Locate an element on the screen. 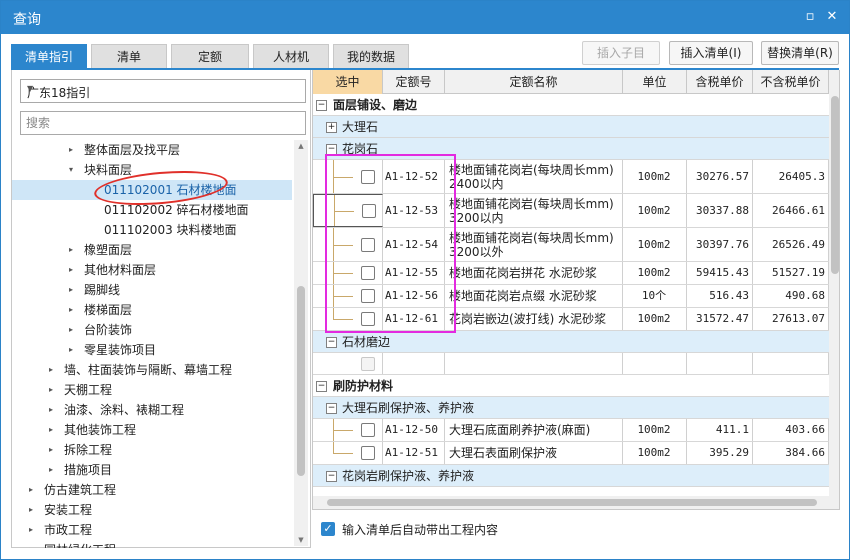  table-hscroll-thumb is located at coordinates (572, 502).